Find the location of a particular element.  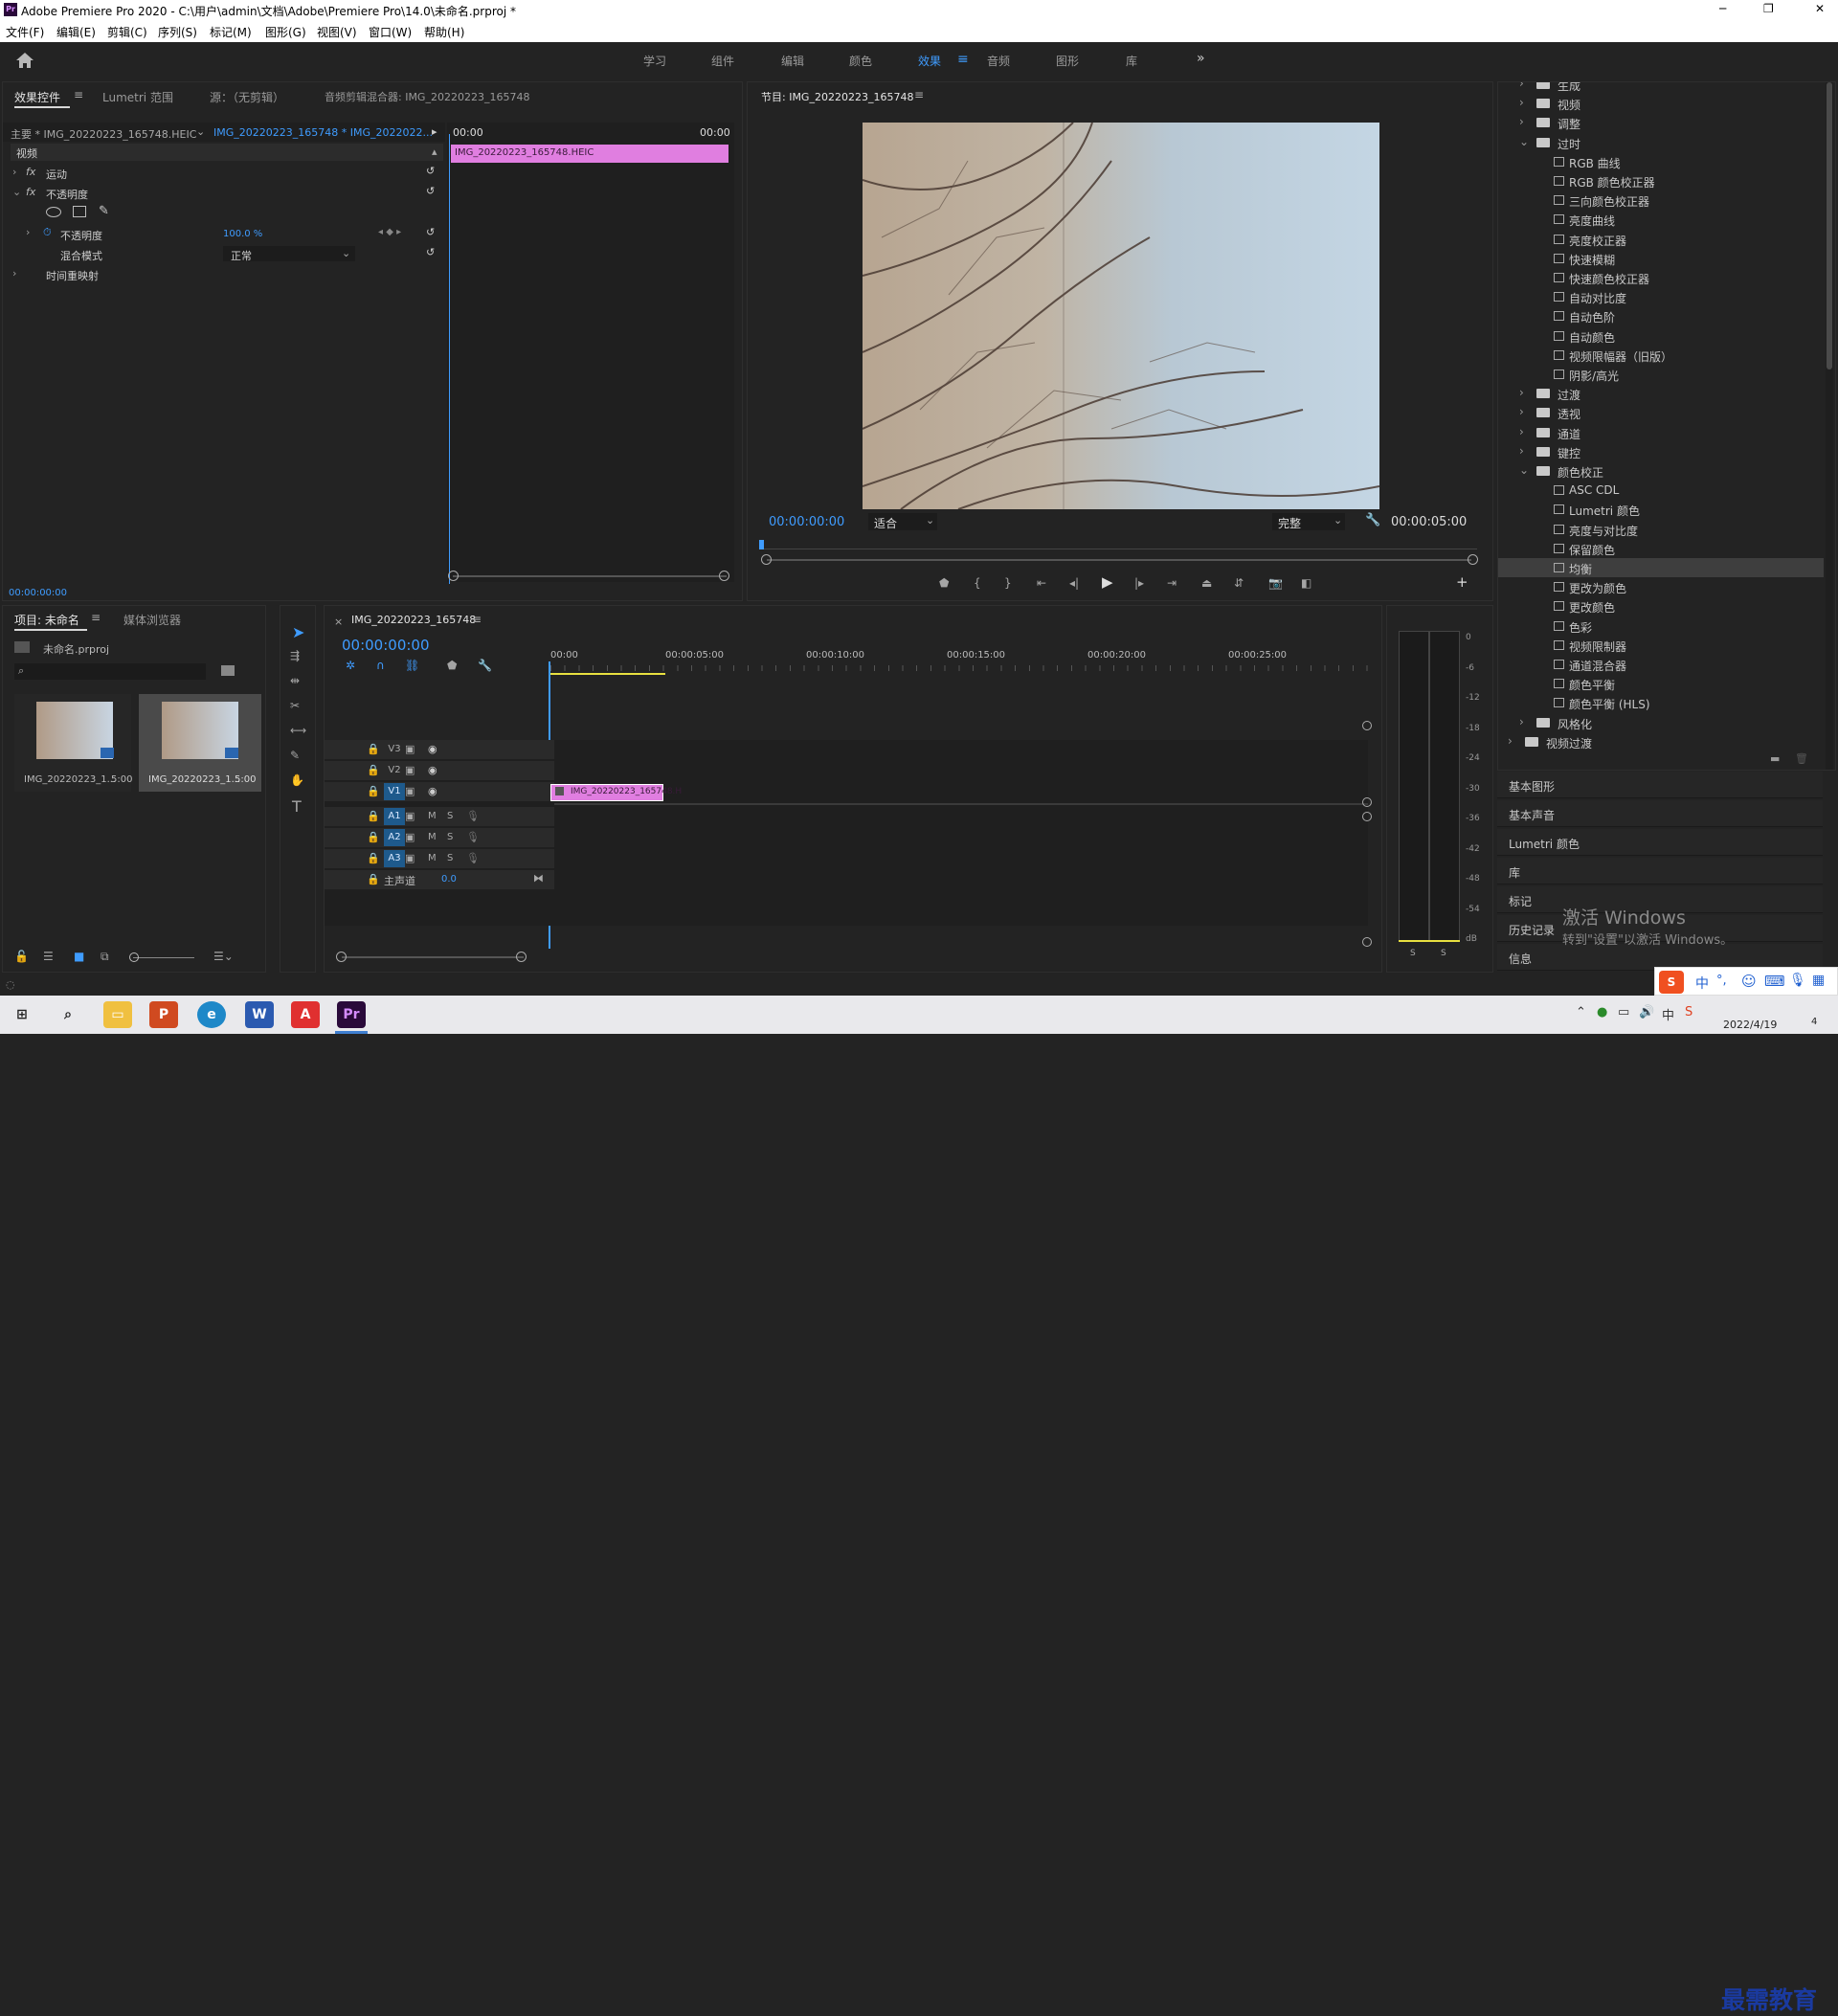

effect-item: 颜色平衡 is located at coordinates (1661, 684).